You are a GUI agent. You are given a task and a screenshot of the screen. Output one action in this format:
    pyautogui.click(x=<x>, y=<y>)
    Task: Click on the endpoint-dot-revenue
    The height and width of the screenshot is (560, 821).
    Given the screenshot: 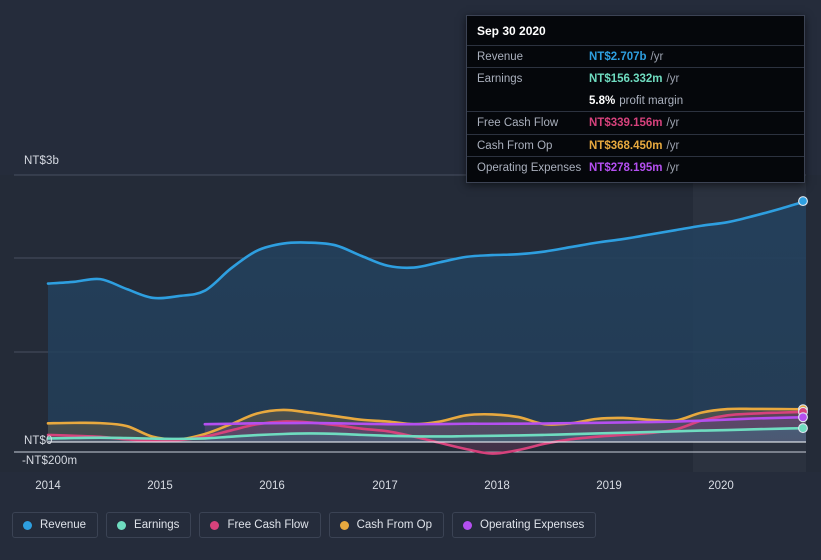 What is the action you would take?
    pyautogui.click(x=803, y=201)
    